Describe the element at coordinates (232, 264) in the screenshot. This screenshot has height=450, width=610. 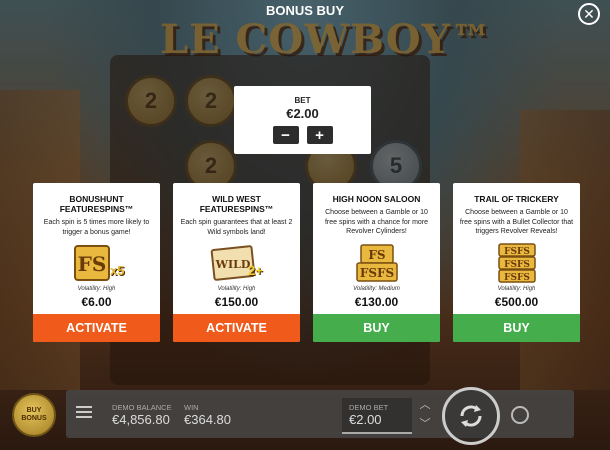
I see `svg-text: WILD` at that location.